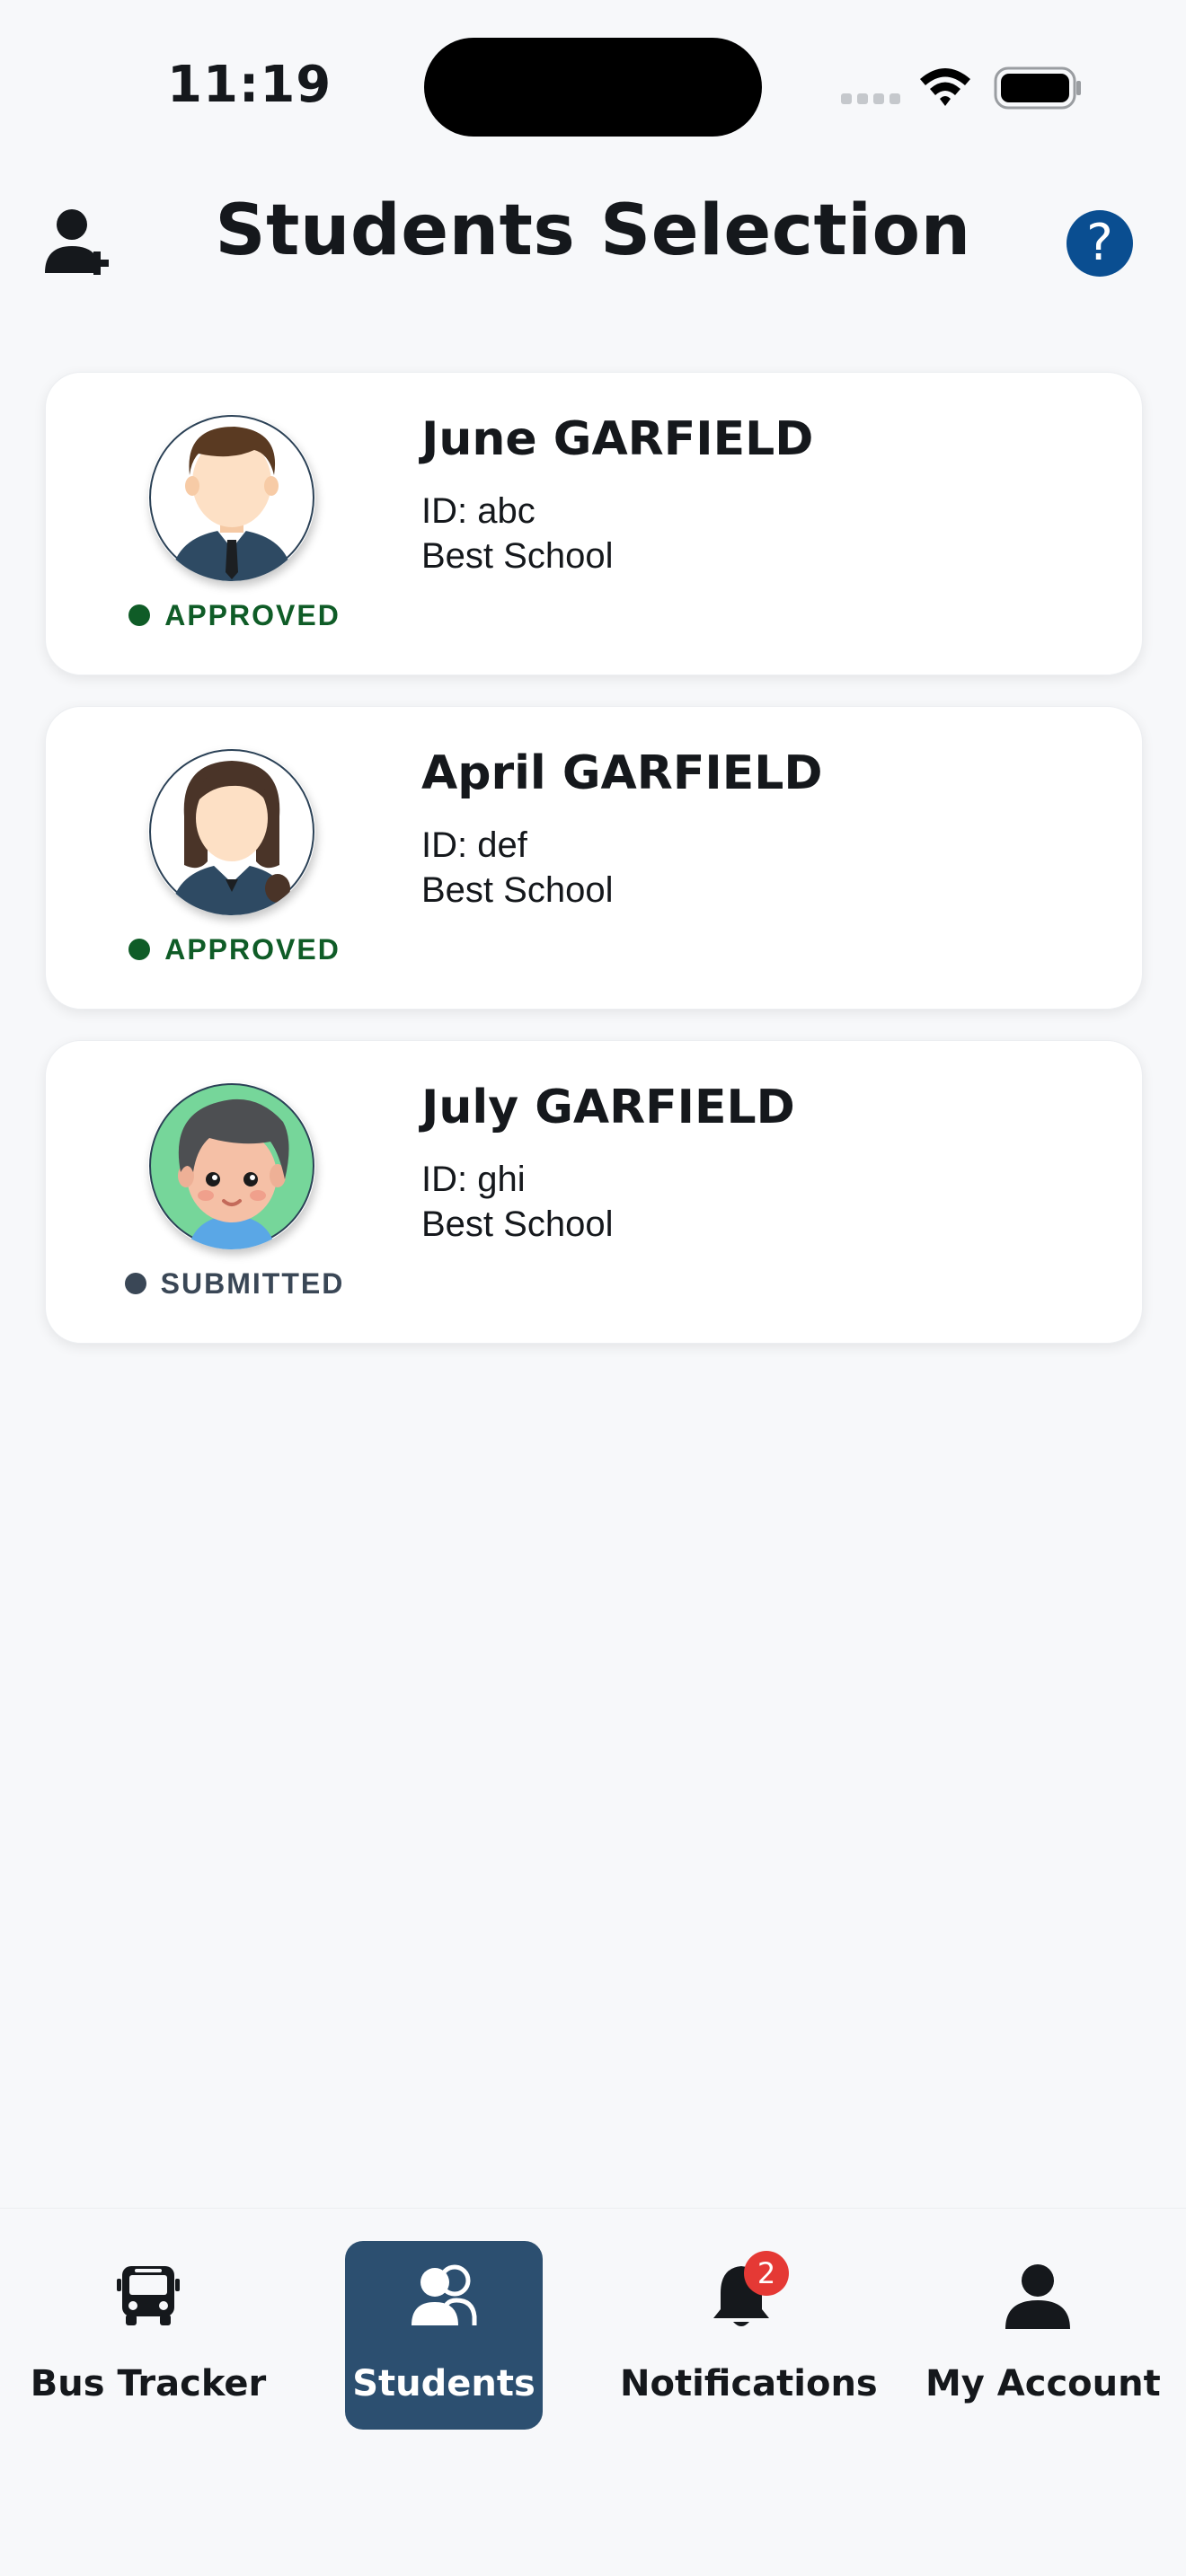 This screenshot has width=1186, height=2576. I want to click on battery-icon, so click(1037, 88).